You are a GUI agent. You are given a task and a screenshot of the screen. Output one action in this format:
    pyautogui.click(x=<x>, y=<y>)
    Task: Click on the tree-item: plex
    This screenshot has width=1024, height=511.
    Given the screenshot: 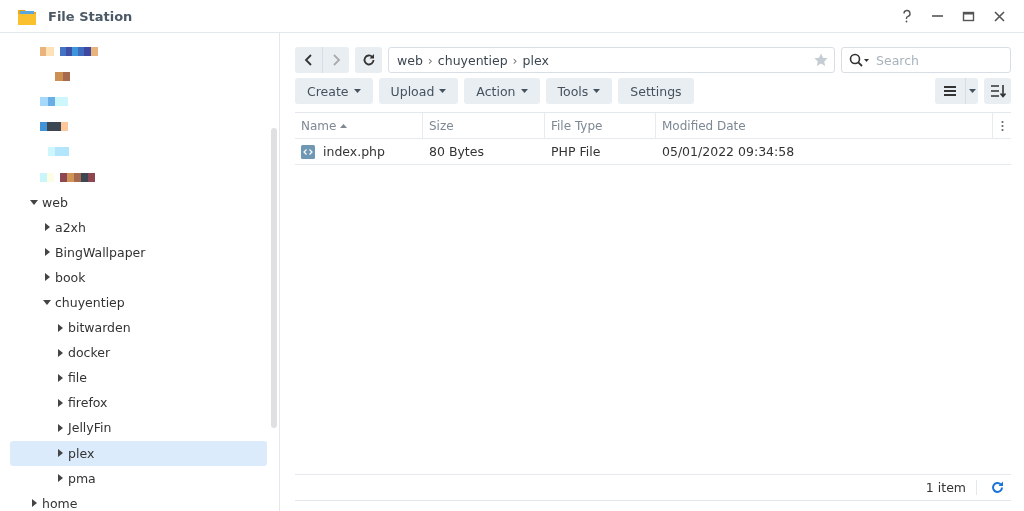 What is the action you would take?
    pyautogui.click(x=138, y=453)
    